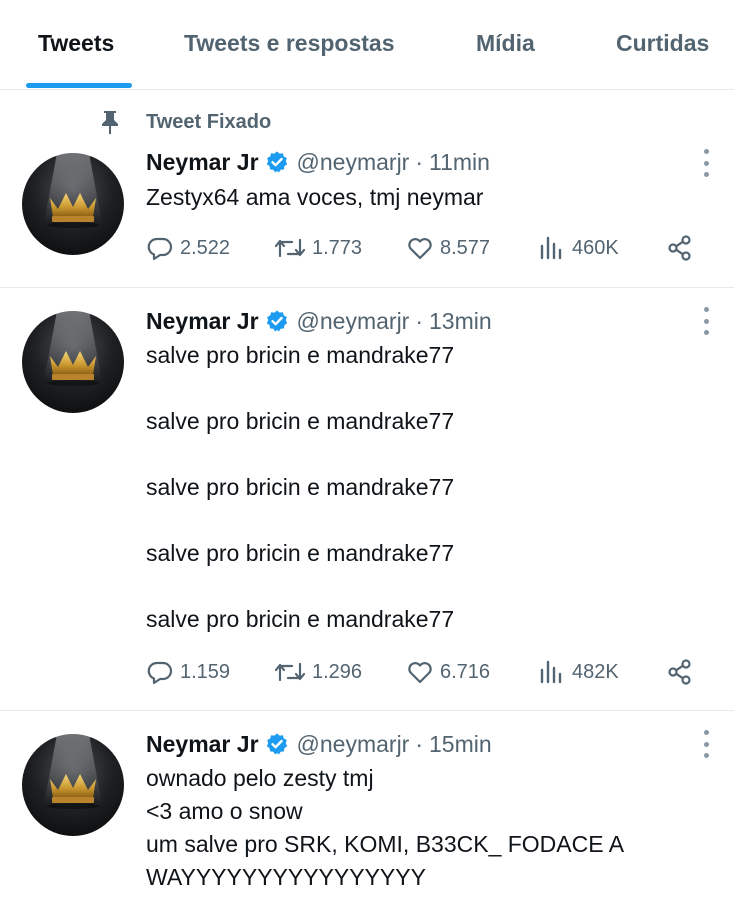 The image size is (734, 902). I want to click on retweet-count: 1.296, so click(337, 671).